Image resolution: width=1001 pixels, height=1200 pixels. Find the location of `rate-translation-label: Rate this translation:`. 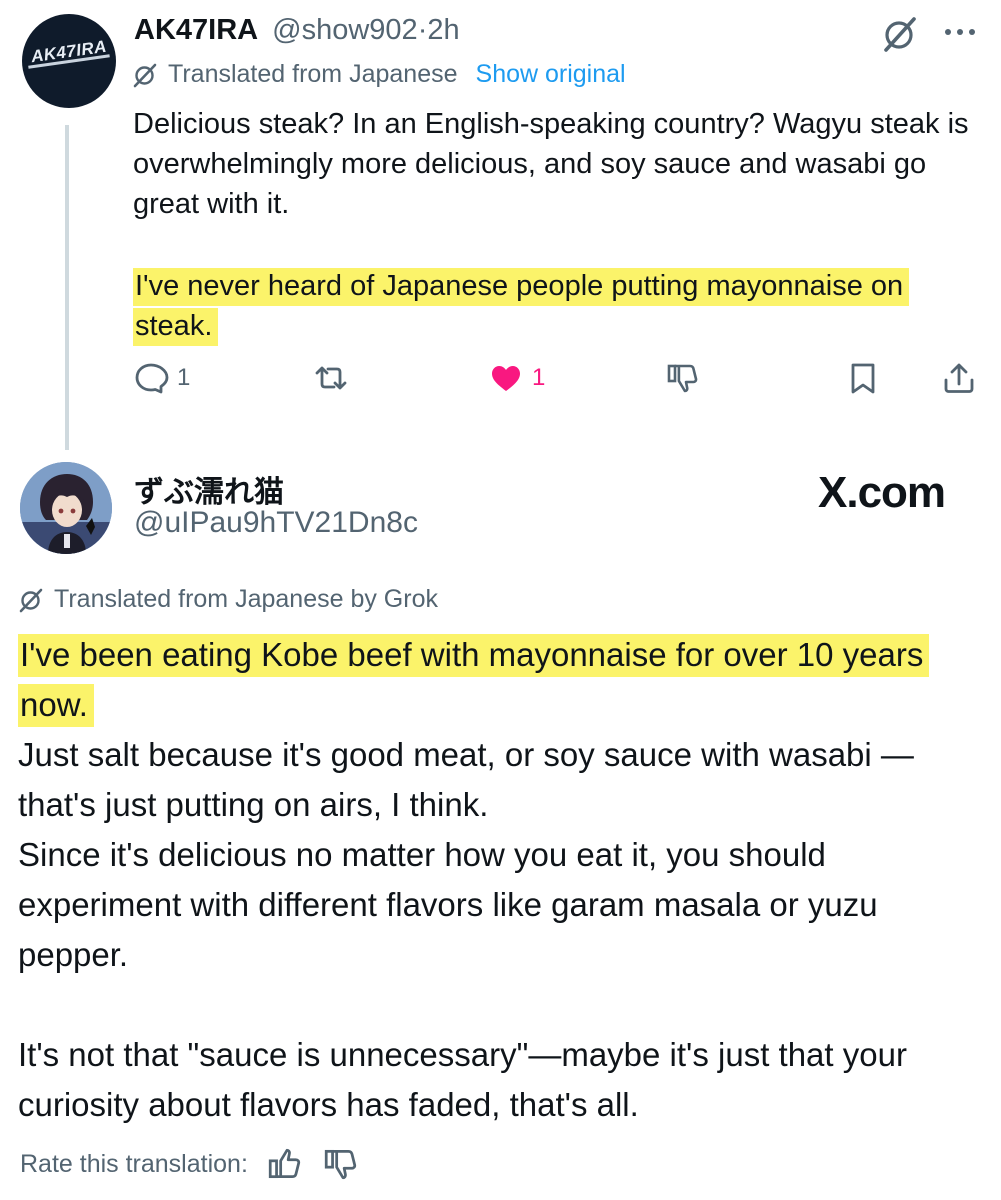

rate-translation-label: Rate this translation: is located at coordinates (134, 1163).